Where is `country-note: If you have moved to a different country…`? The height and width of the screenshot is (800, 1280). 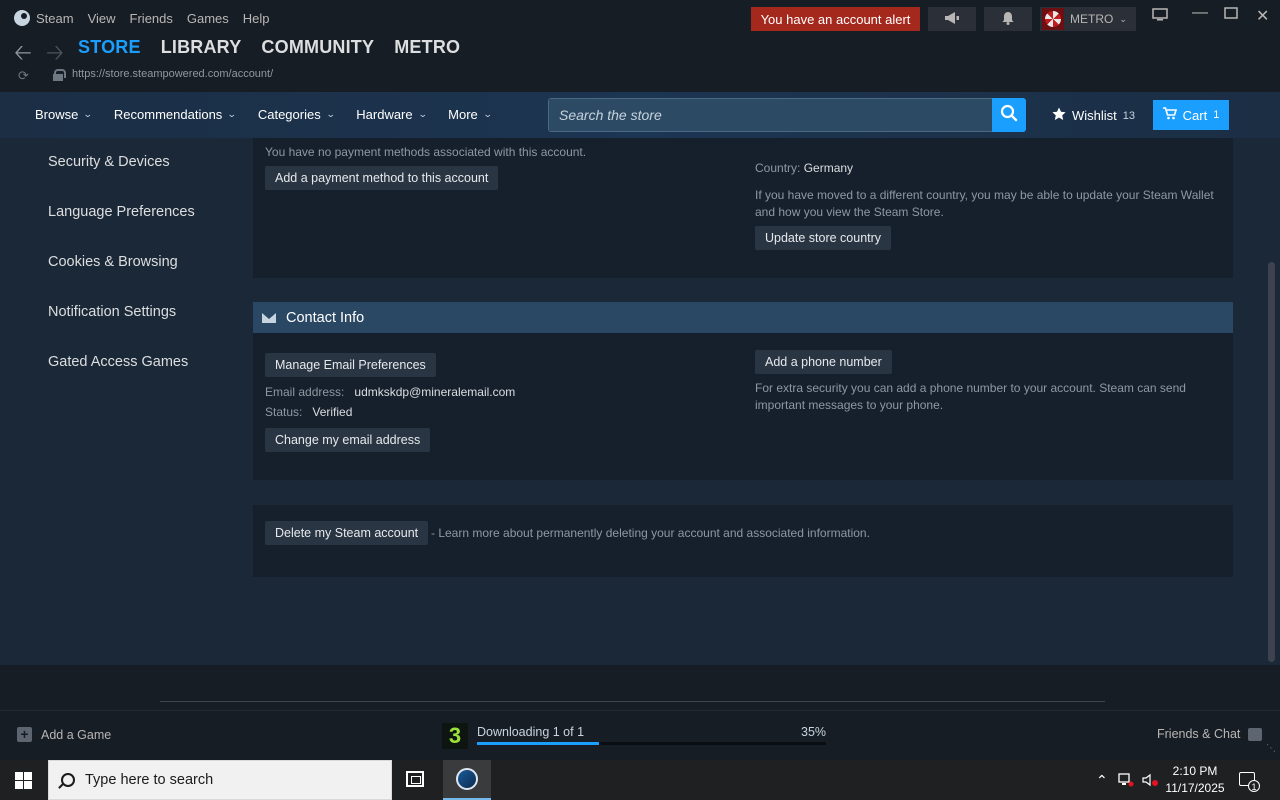 country-note: If you have moved to a different country… is located at coordinates (984, 203).